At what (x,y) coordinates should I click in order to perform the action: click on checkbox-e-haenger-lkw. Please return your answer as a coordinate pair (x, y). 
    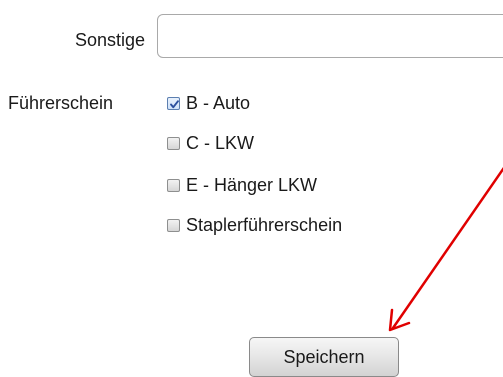
    Looking at the image, I should click on (173, 185).